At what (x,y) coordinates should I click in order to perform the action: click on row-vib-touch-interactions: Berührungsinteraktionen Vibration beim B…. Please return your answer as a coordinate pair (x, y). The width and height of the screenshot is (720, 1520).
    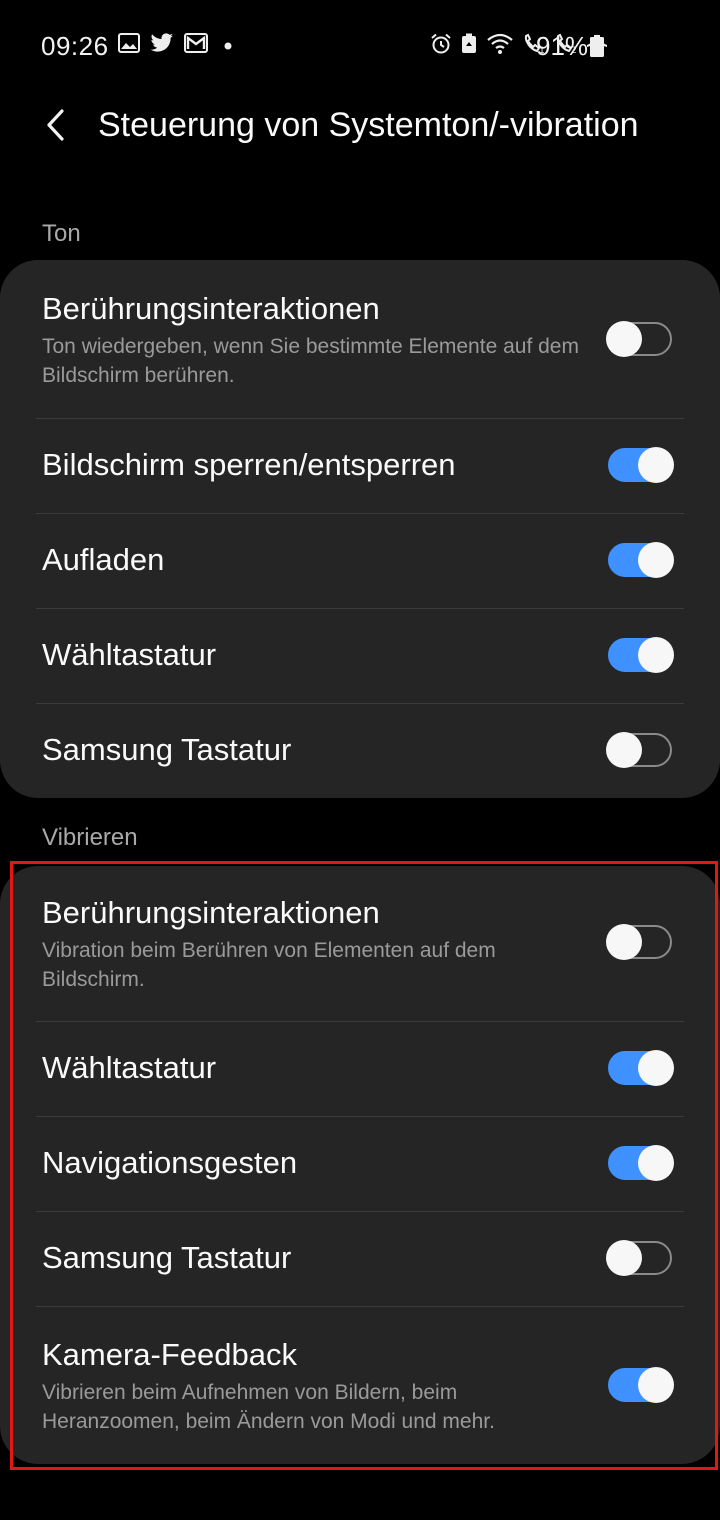
    Looking at the image, I should click on (360, 943).